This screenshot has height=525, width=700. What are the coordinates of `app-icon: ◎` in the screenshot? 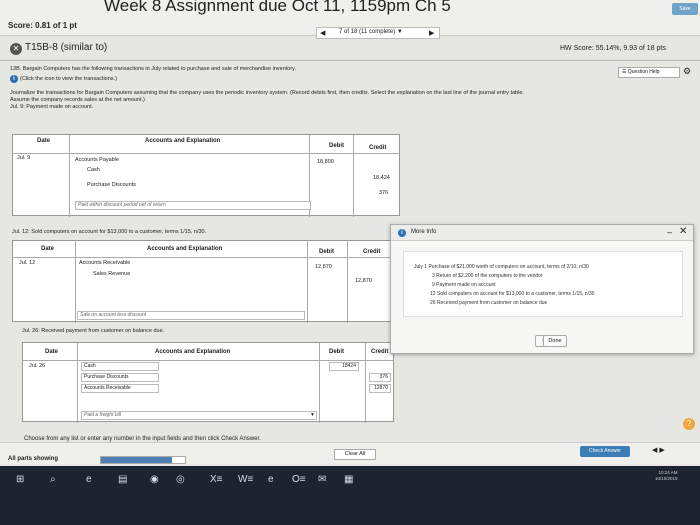 It's located at (180, 479).